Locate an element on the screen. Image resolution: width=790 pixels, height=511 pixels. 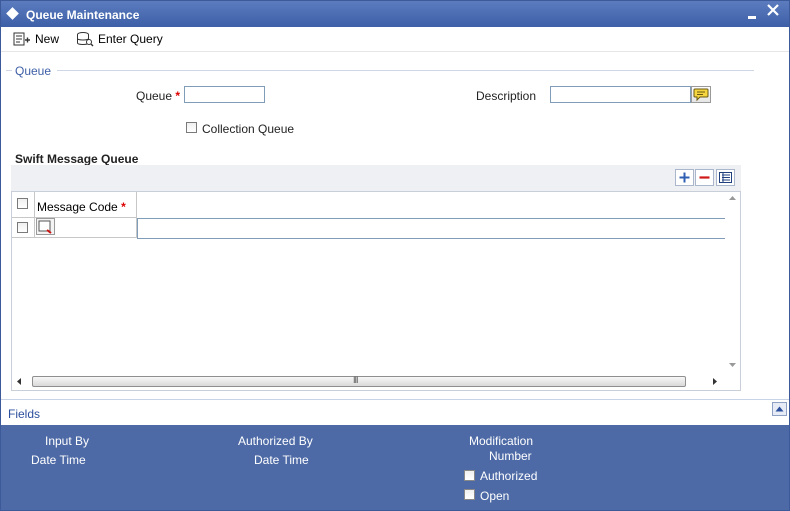
row-select-cell is located at coordinates (23, 227).